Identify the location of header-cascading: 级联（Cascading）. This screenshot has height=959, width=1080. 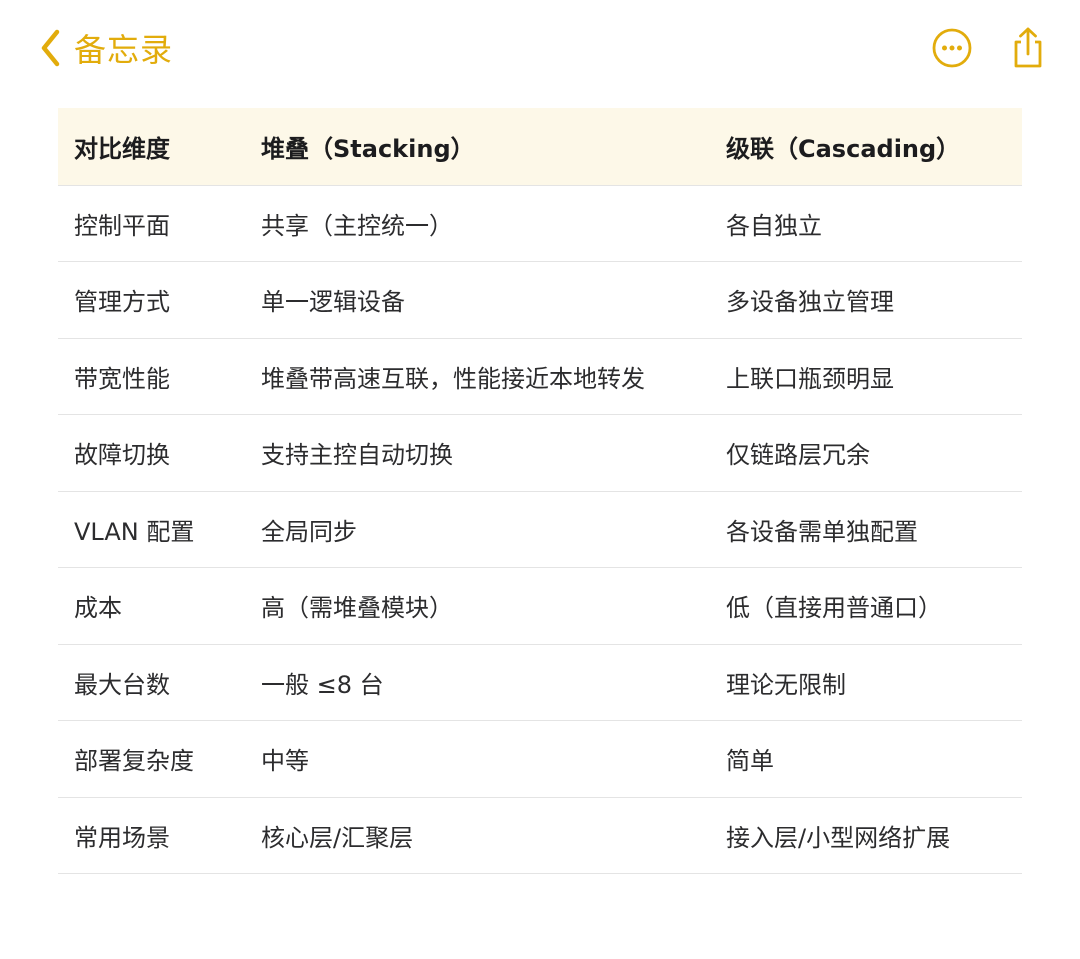
(866, 147).